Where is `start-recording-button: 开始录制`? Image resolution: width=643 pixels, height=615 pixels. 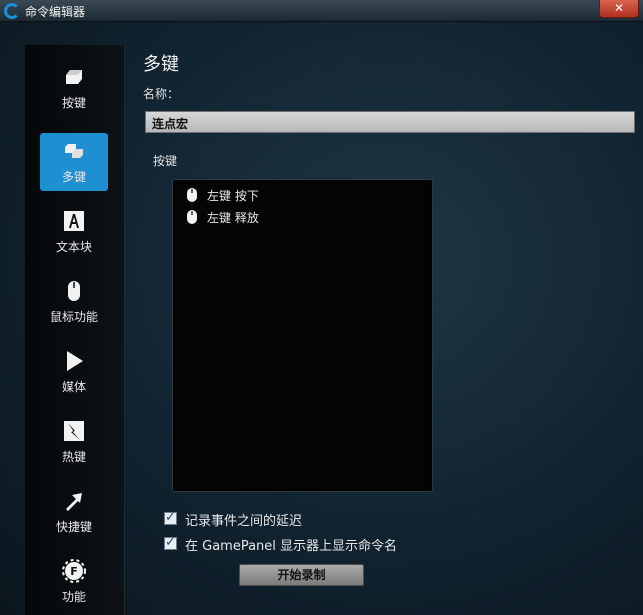 start-recording-button: 开始录制 is located at coordinates (301, 575).